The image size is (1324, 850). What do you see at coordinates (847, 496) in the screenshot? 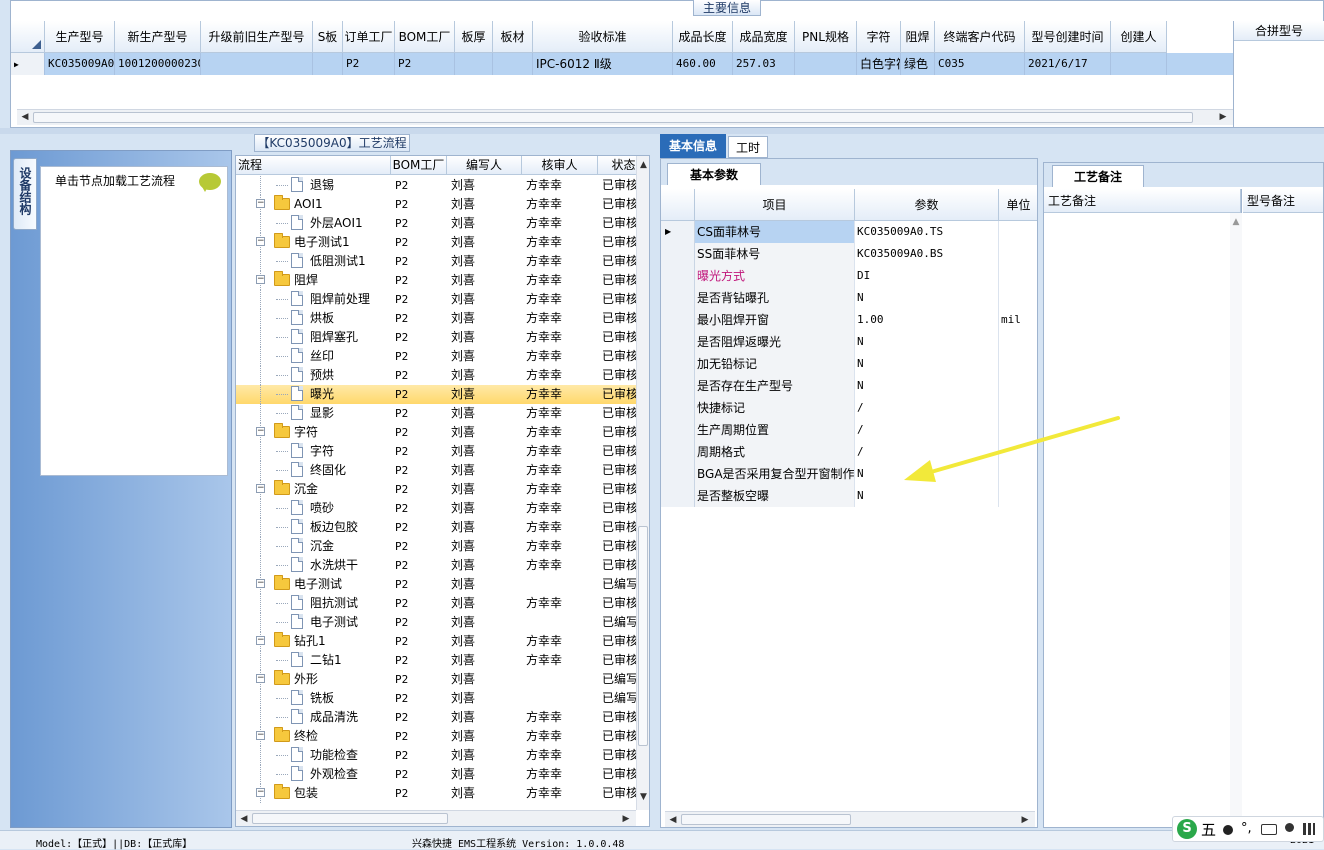
I see `param-row: 是否整板空曝 N` at bounding box center [847, 496].